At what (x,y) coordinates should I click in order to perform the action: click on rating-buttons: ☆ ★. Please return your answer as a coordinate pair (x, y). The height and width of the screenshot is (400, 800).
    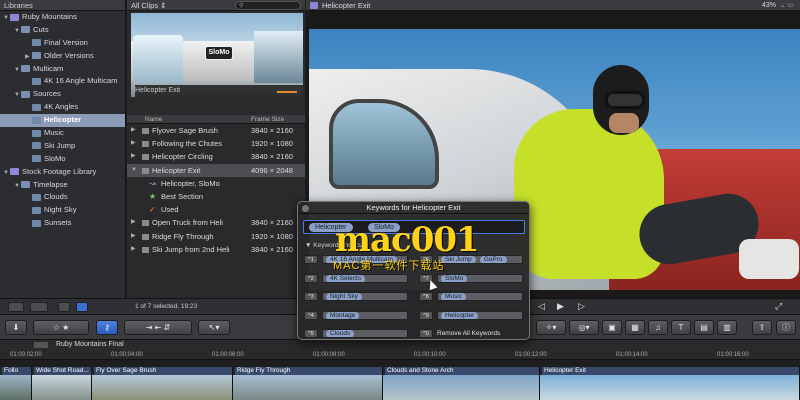
    Looking at the image, I should click on (61, 327).